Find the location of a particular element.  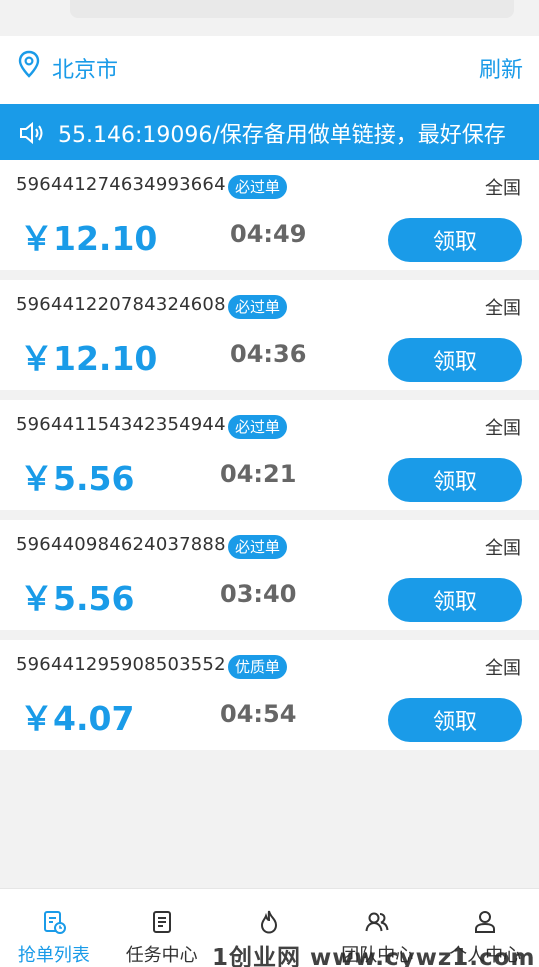

order-countdown: 04:36 is located at coordinates (268, 354).